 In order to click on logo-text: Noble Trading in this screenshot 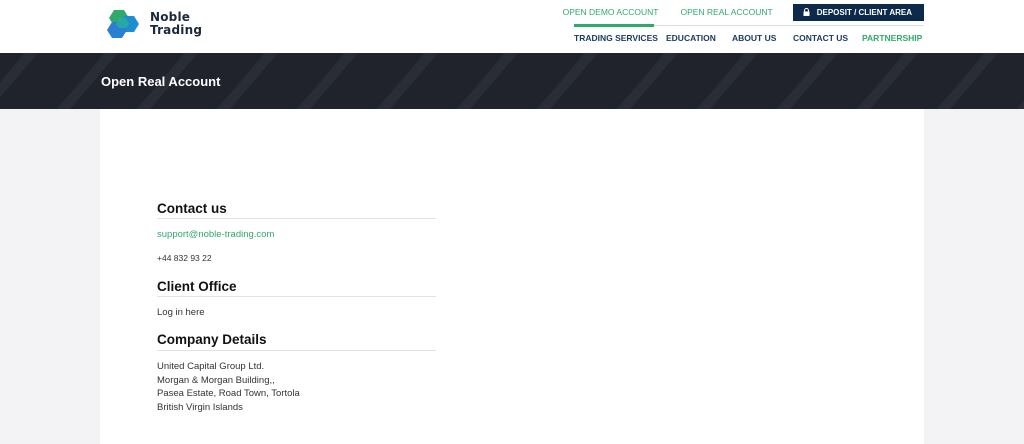, I will do `click(176, 24)`.